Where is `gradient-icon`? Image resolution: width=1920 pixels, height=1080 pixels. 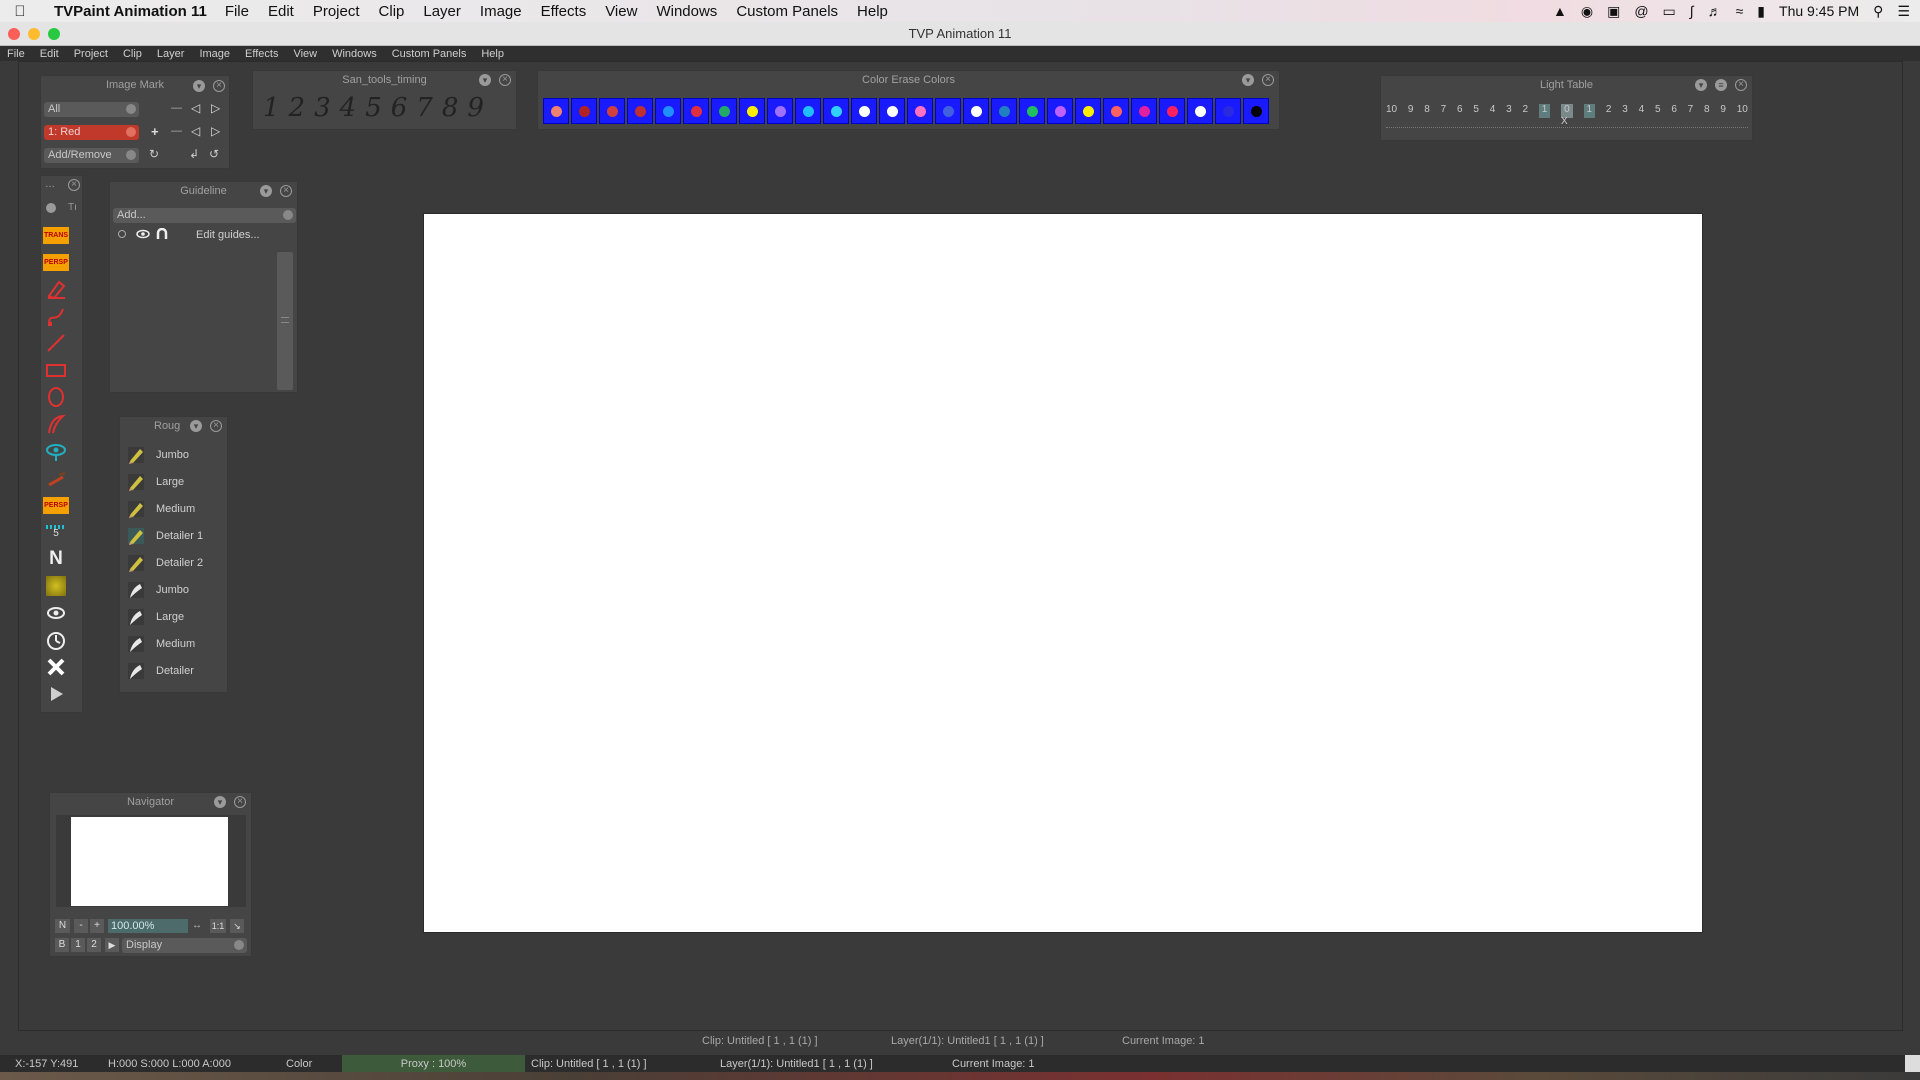
gradient-icon is located at coordinates (56, 586).